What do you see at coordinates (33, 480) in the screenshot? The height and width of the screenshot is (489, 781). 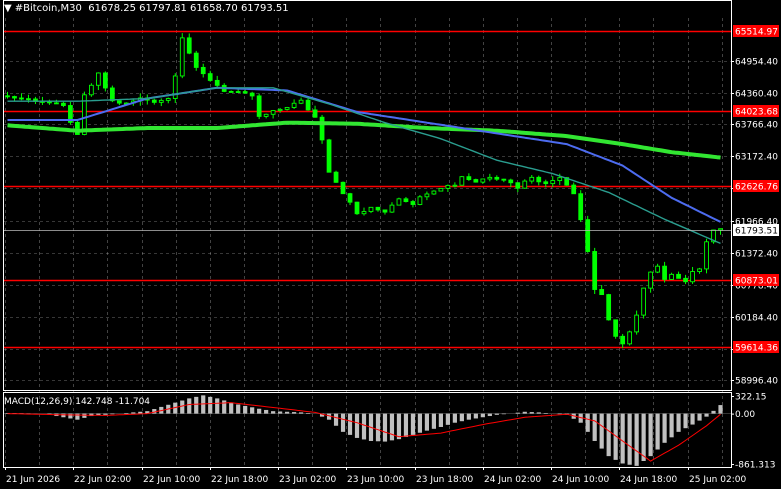 I see `x-tick-label: 21 Jun 2026` at bounding box center [33, 480].